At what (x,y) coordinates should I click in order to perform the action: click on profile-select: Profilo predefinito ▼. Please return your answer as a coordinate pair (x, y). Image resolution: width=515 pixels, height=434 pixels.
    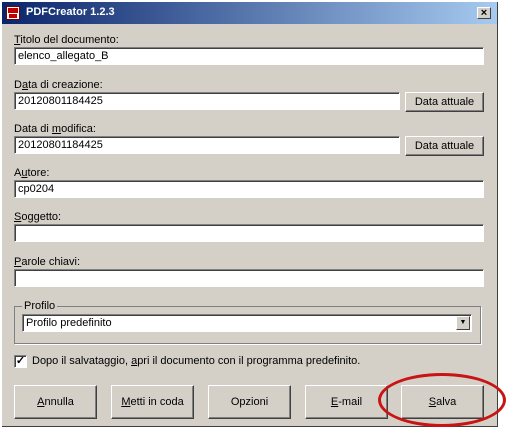
    Looking at the image, I should click on (247, 323).